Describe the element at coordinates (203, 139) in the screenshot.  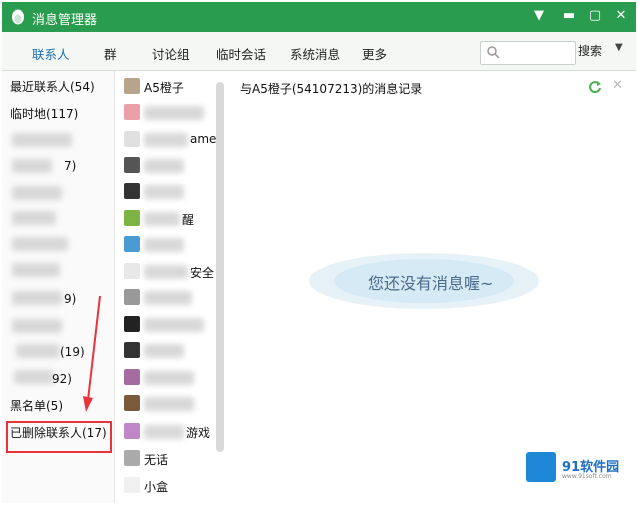
I see `contact-name: ame` at that location.